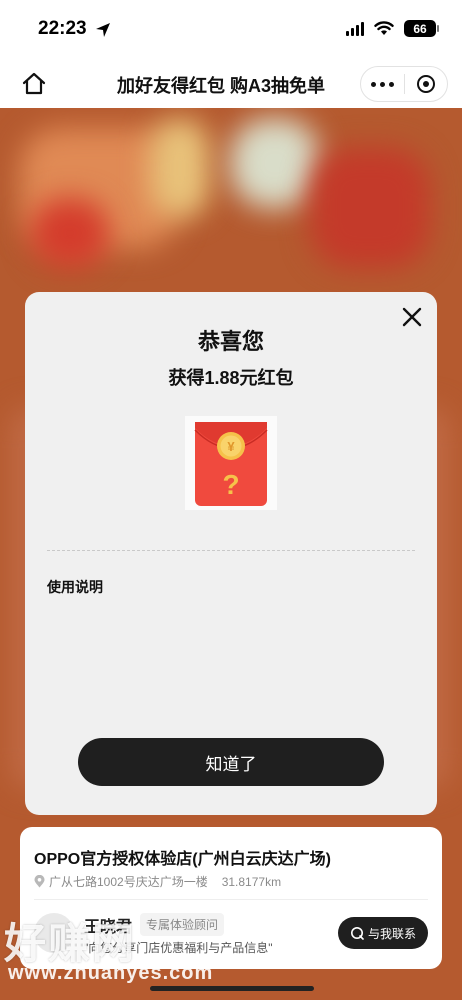 This screenshot has height=1000, width=462. What do you see at coordinates (182, 924) in the screenshot?
I see `consultant-badge: 专属体验顾问` at bounding box center [182, 924].